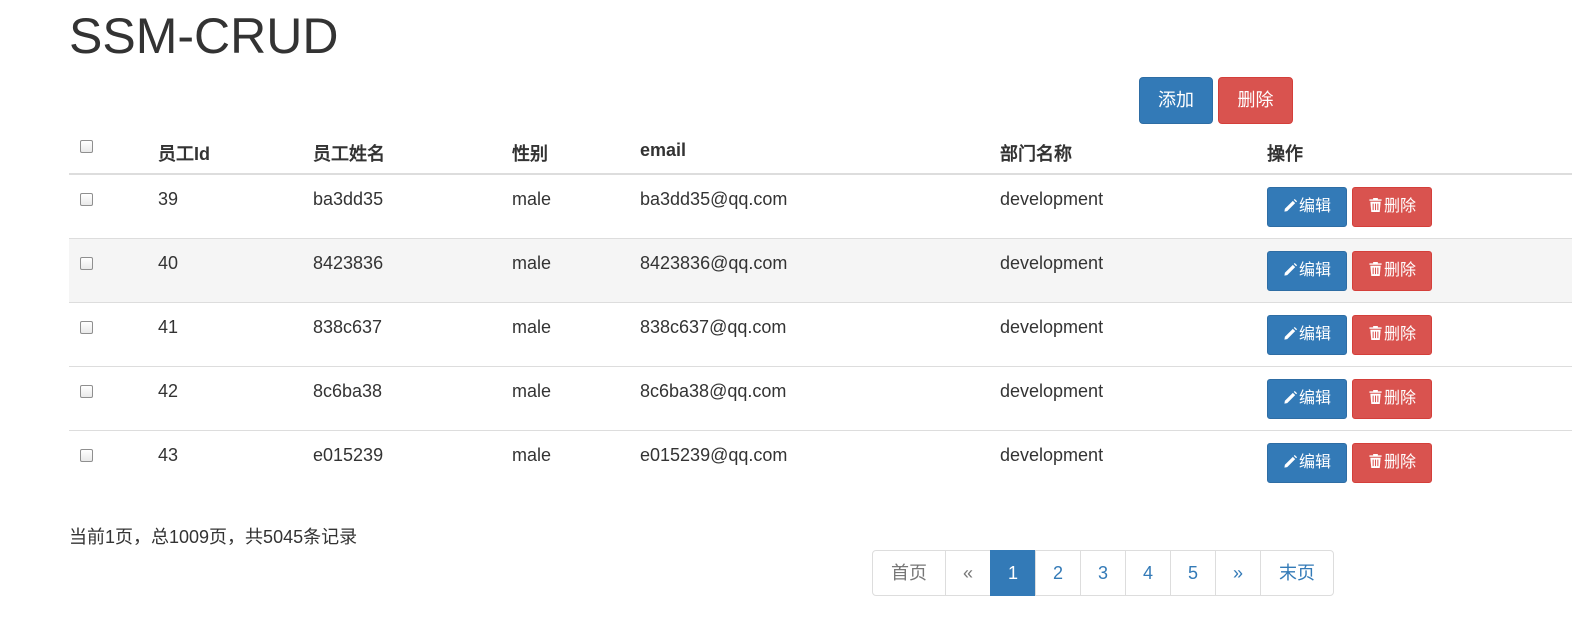  What do you see at coordinates (168, 263) in the screenshot?
I see `cell-id: 40` at bounding box center [168, 263].